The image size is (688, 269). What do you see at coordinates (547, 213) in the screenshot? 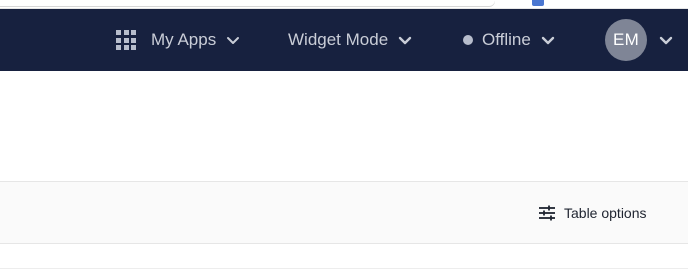
I see `sliders-icon` at bounding box center [547, 213].